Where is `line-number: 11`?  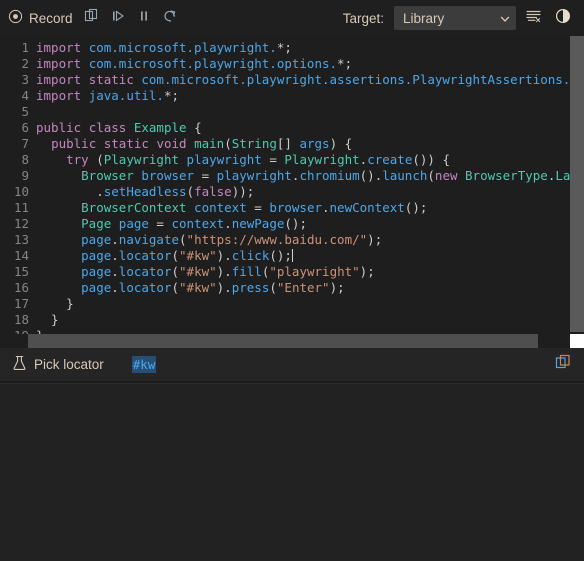
line-number: 11 is located at coordinates (21, 207).